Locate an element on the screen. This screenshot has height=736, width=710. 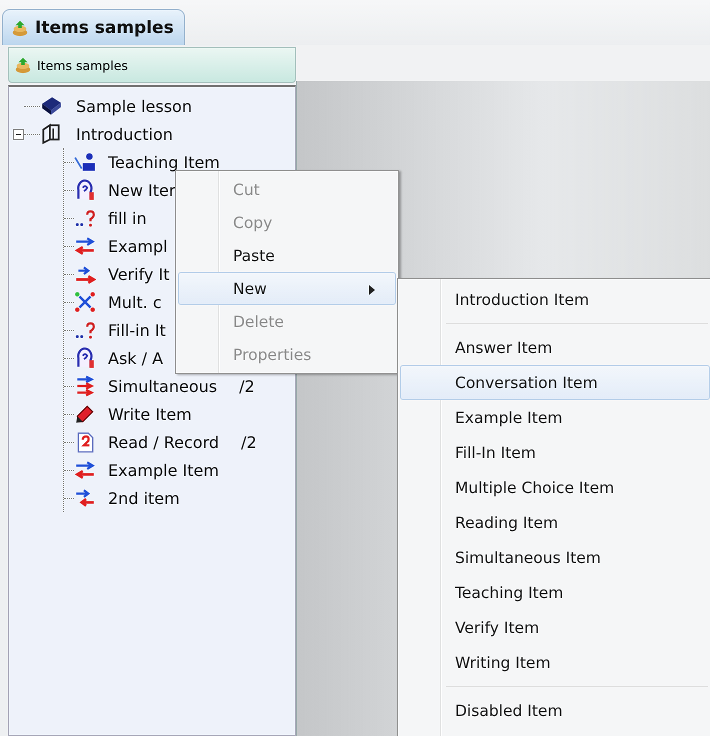
tree-item: Introduction is located at coordinates (124, 134).